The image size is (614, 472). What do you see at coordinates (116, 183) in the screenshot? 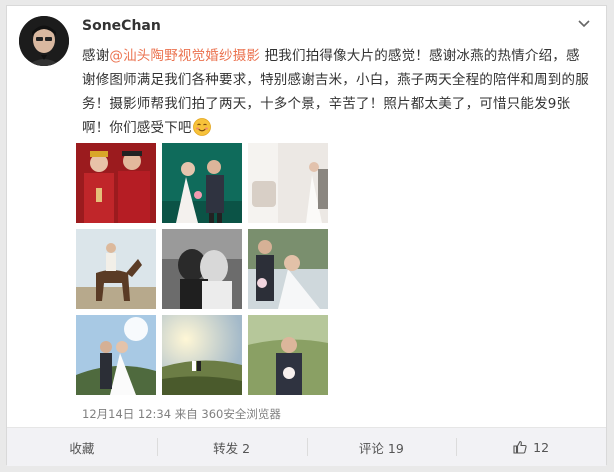
I see `photo-chinese-traditional-wedding` at bounding box center [116, 183].